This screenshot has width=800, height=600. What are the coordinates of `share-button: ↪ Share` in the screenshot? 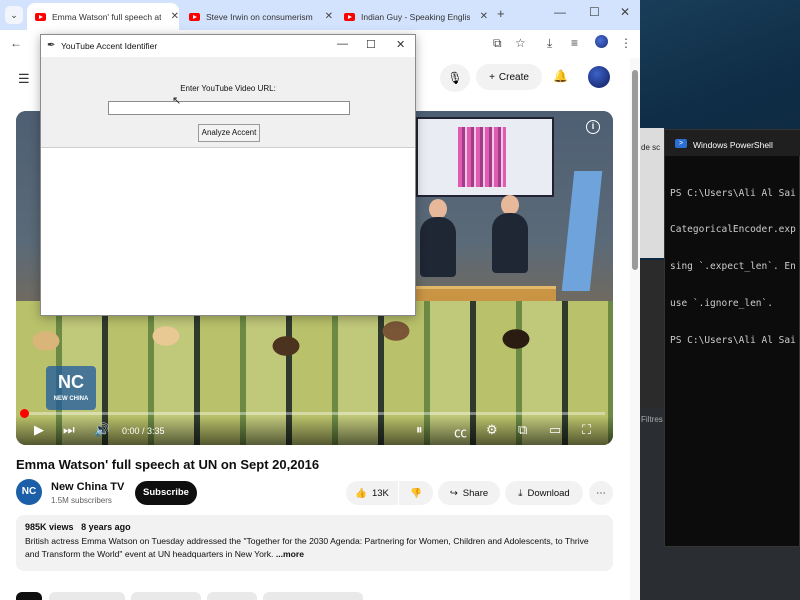 It's located at (469, 493).